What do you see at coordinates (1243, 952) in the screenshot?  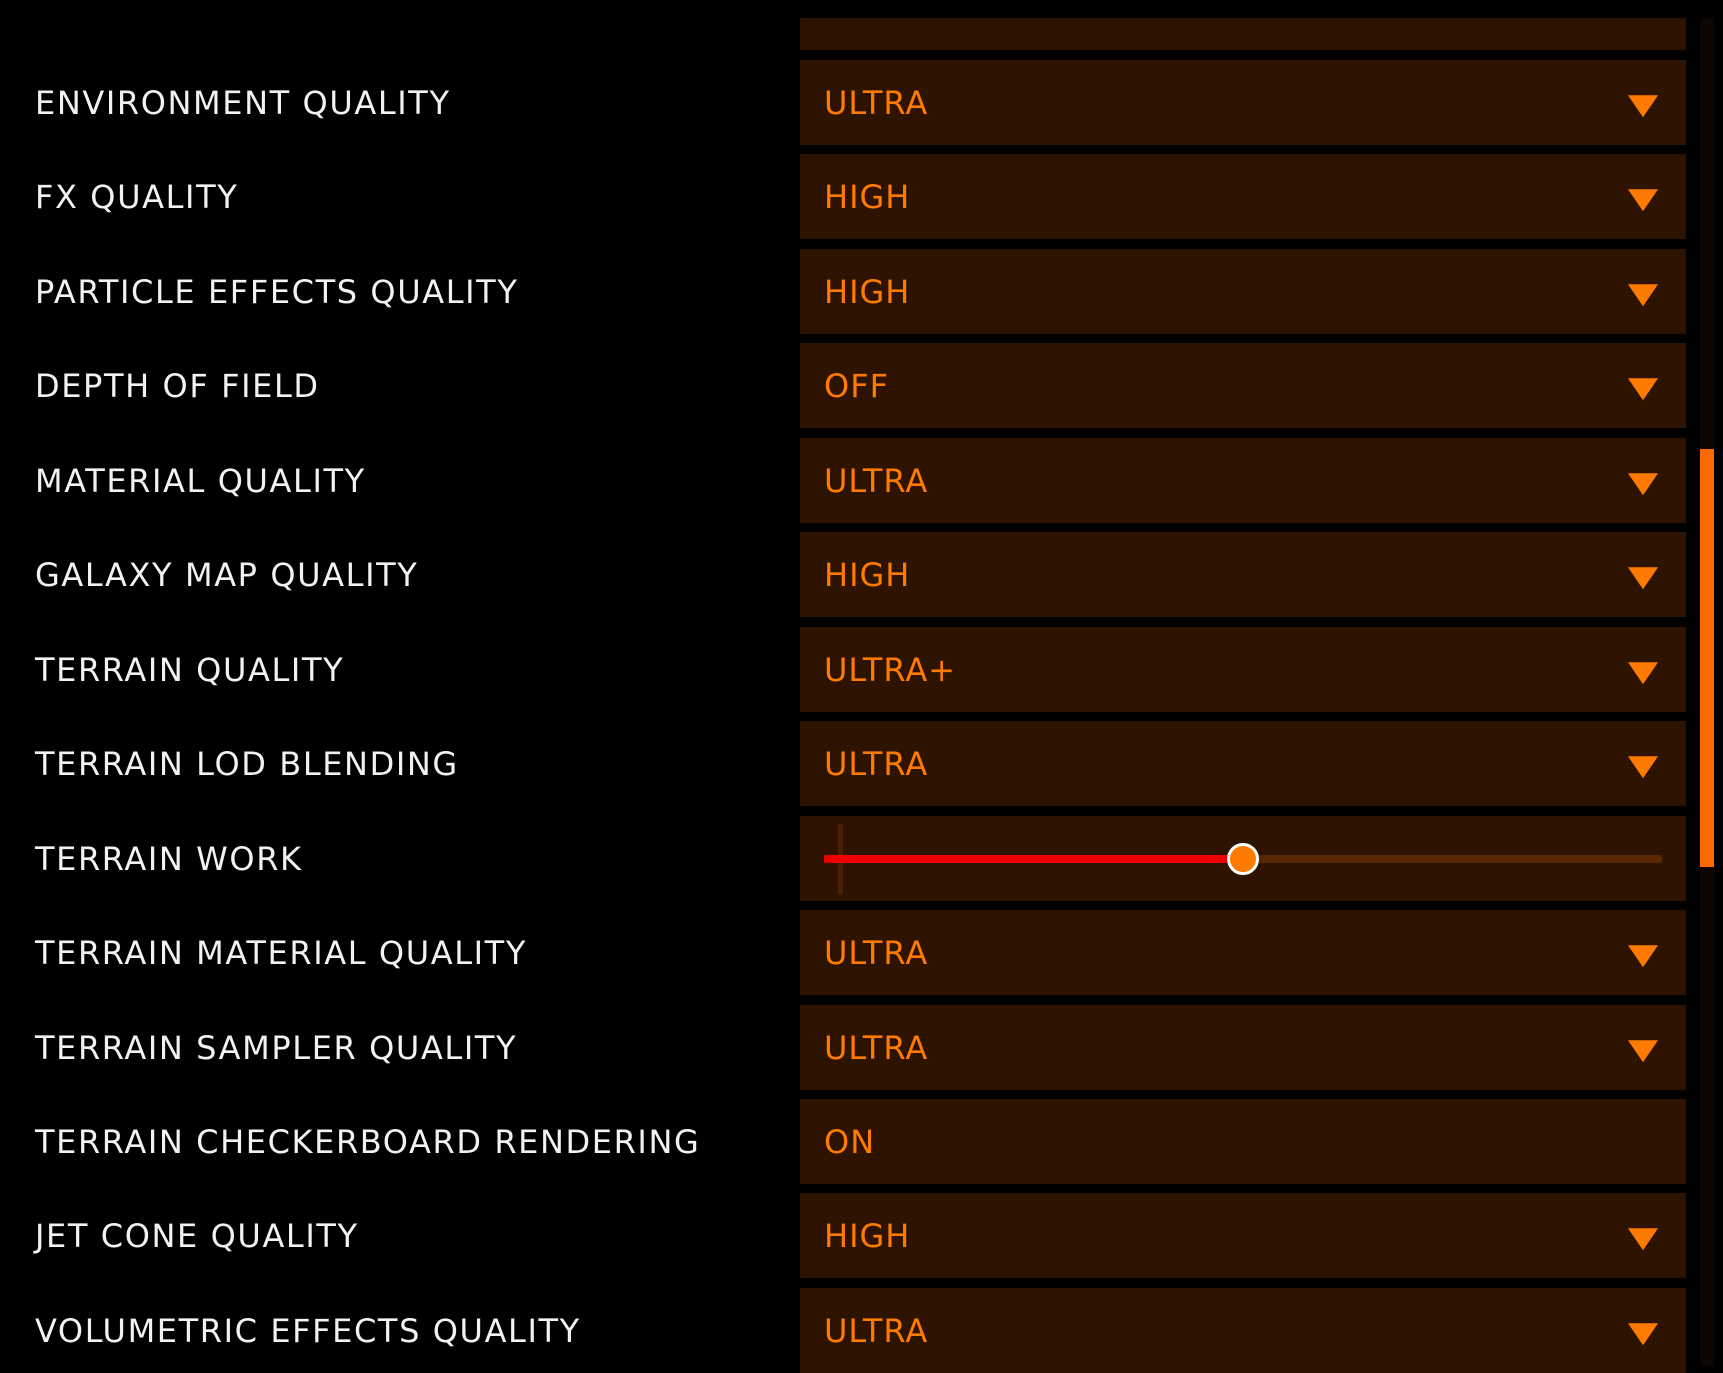 I see `setting-dropdown-terrain-material-quality: ULTRA` at bounding box center [1243, 952].